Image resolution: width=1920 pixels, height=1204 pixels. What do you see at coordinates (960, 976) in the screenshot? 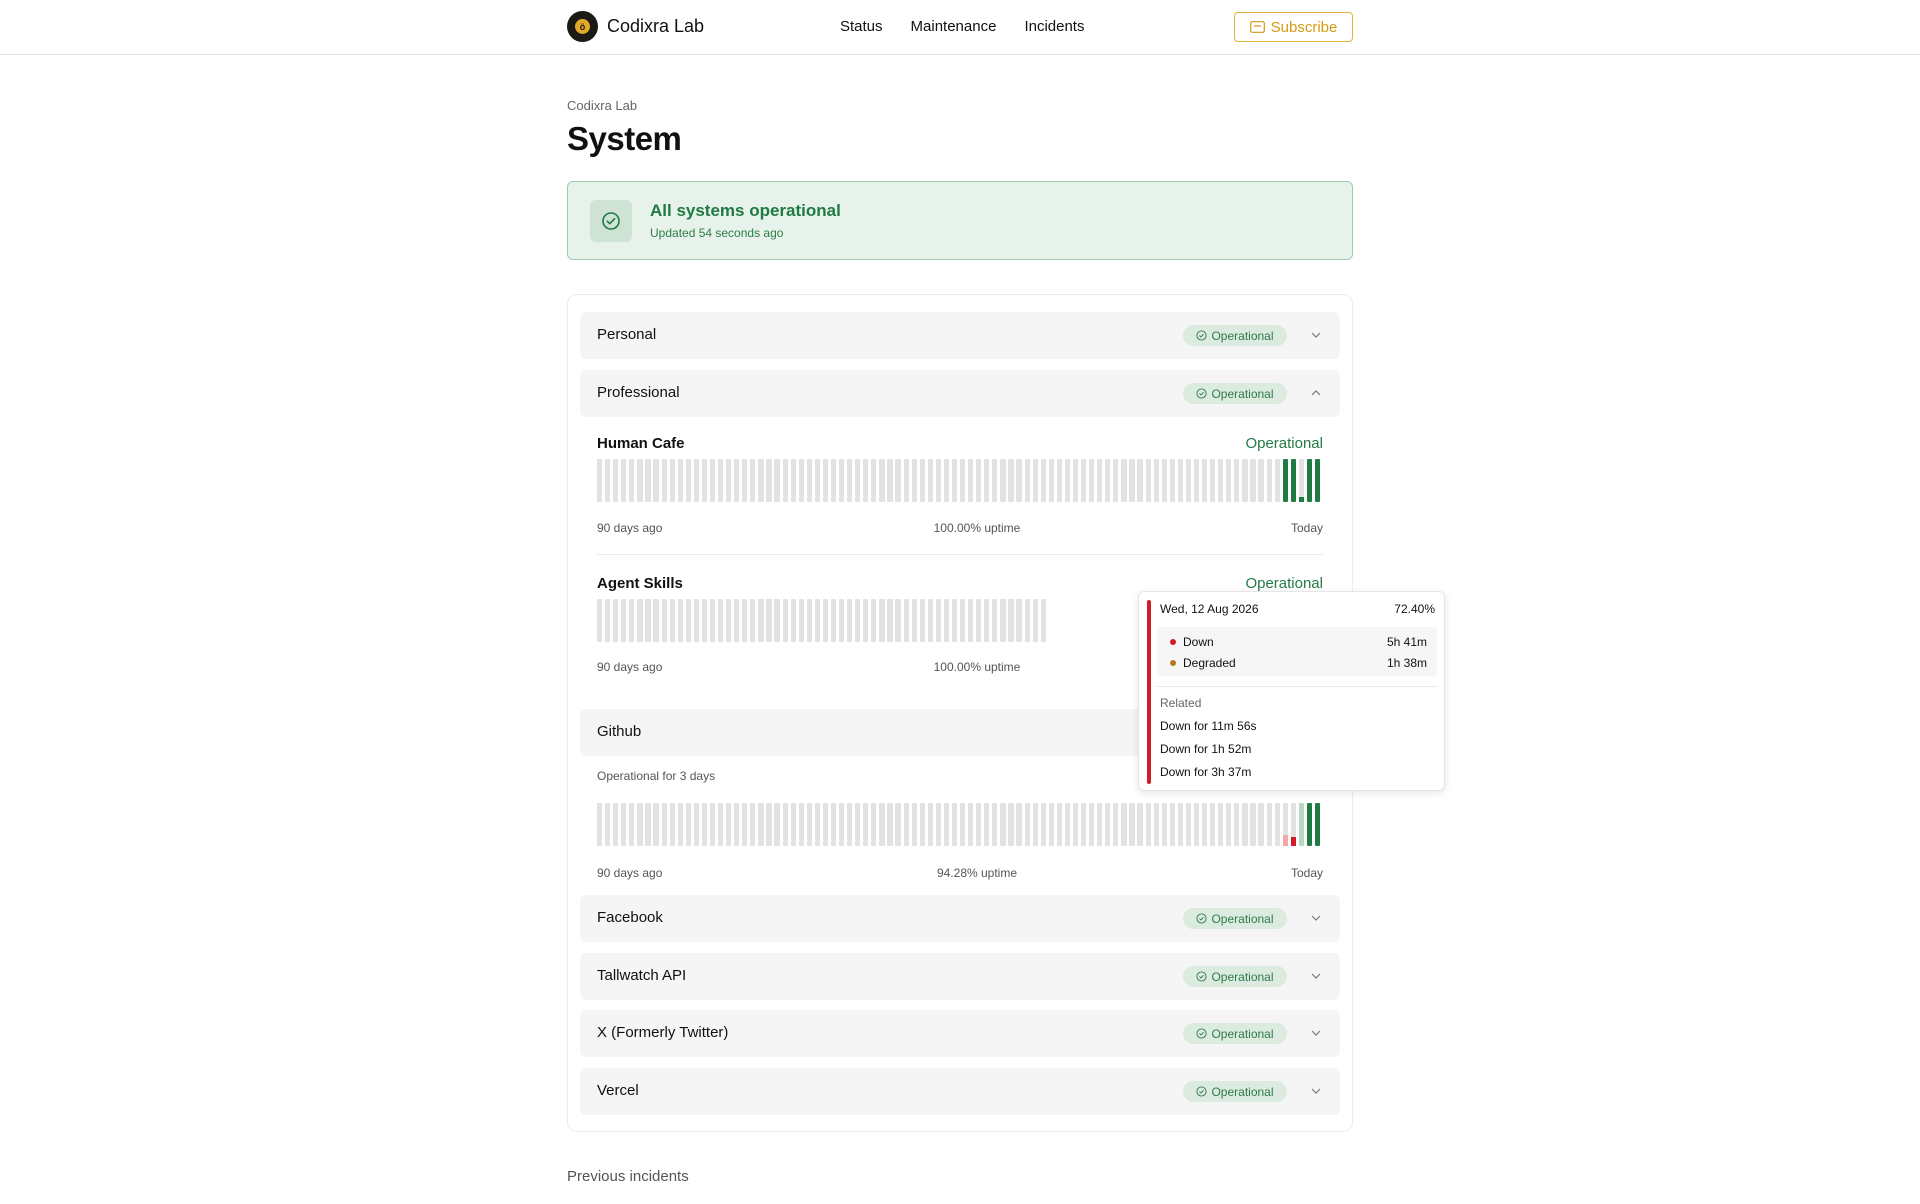
I see `group-tallwatch-api: Tallwatch API Operational` at bounding box center [960, 976].